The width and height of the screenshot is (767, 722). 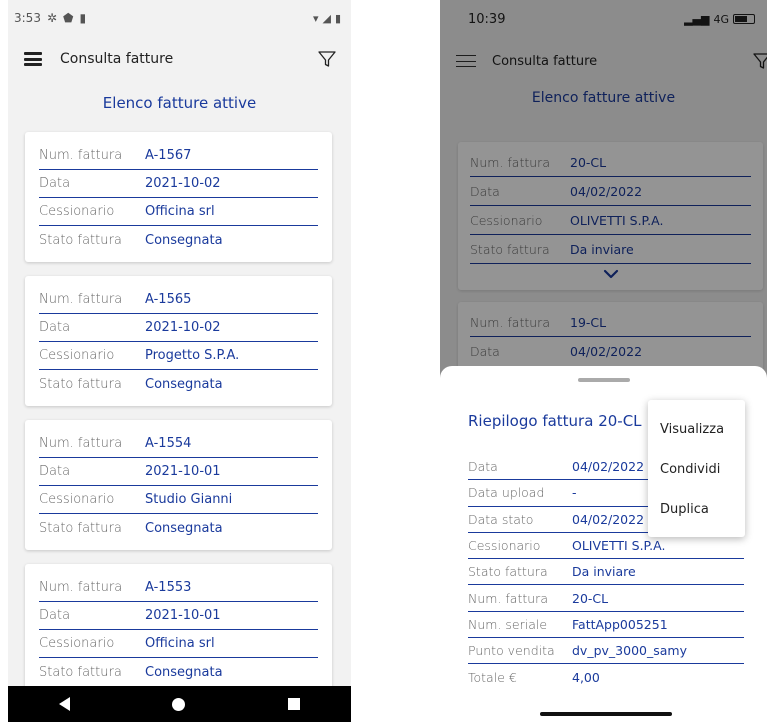 What do you see at coordinates (168, 155) in the screenshot?
I see `field-value: A-1567` at bounding box center [168, 155].